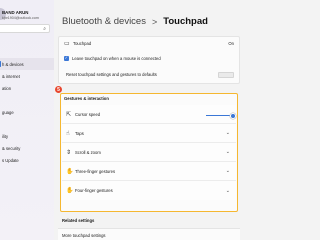  Describe the element at coordinates (66, 58) in the screenshot. I see `leave-on-checkbox` at that location.